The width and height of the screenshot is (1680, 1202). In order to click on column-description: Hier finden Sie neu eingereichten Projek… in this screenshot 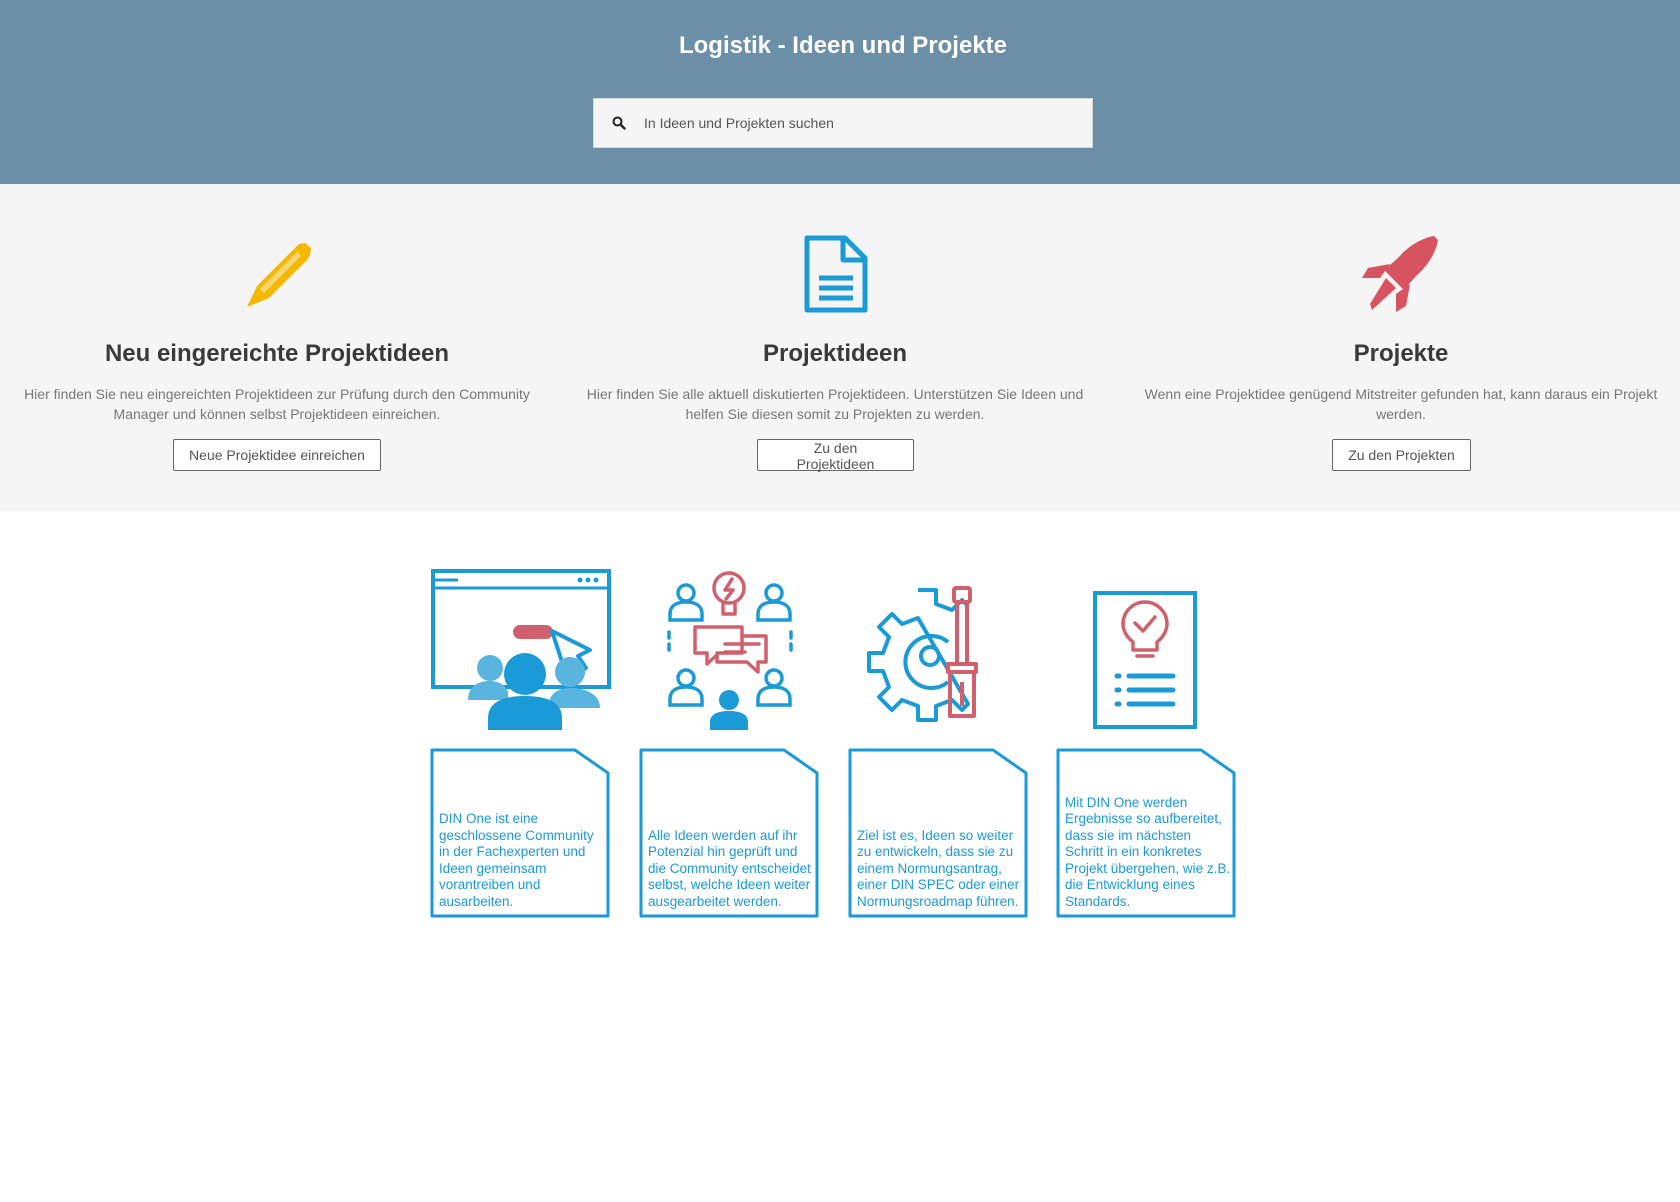, I will do `click(277, 404)`.